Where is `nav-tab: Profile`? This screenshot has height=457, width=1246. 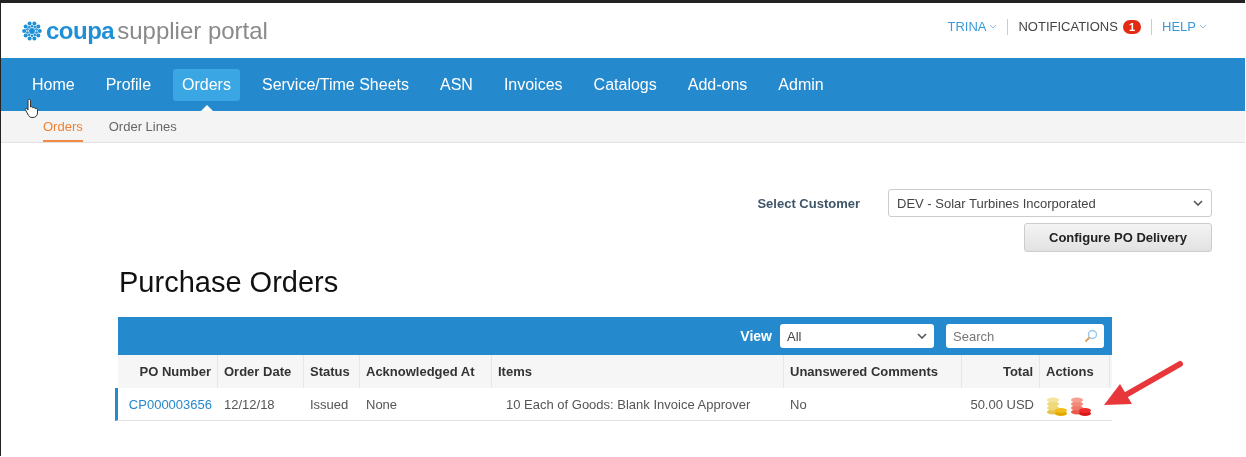 nav-tab: Profile is located at coordinates (128, 84).